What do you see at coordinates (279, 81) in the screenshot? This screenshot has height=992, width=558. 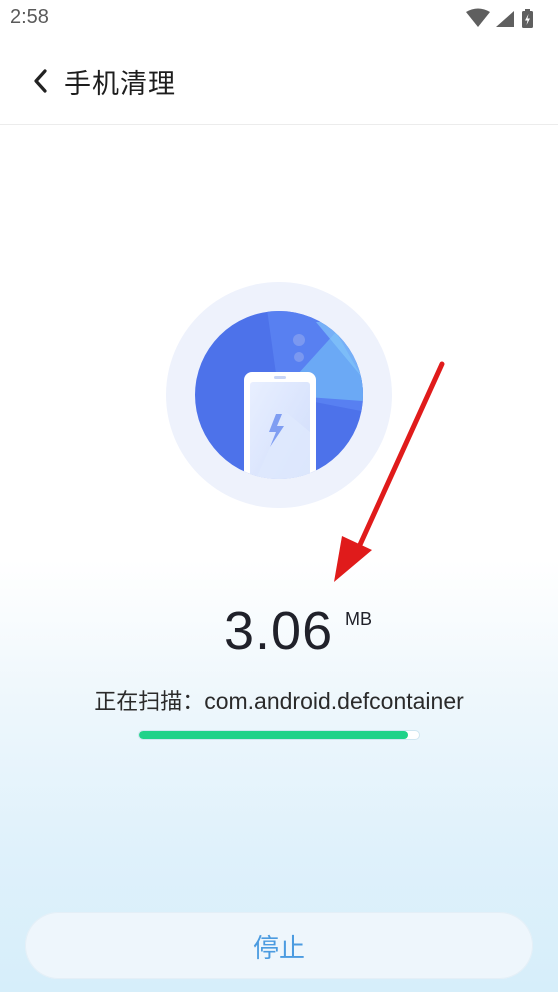 I see `app-bar: 手机清理` at bounding box center [279, 81].